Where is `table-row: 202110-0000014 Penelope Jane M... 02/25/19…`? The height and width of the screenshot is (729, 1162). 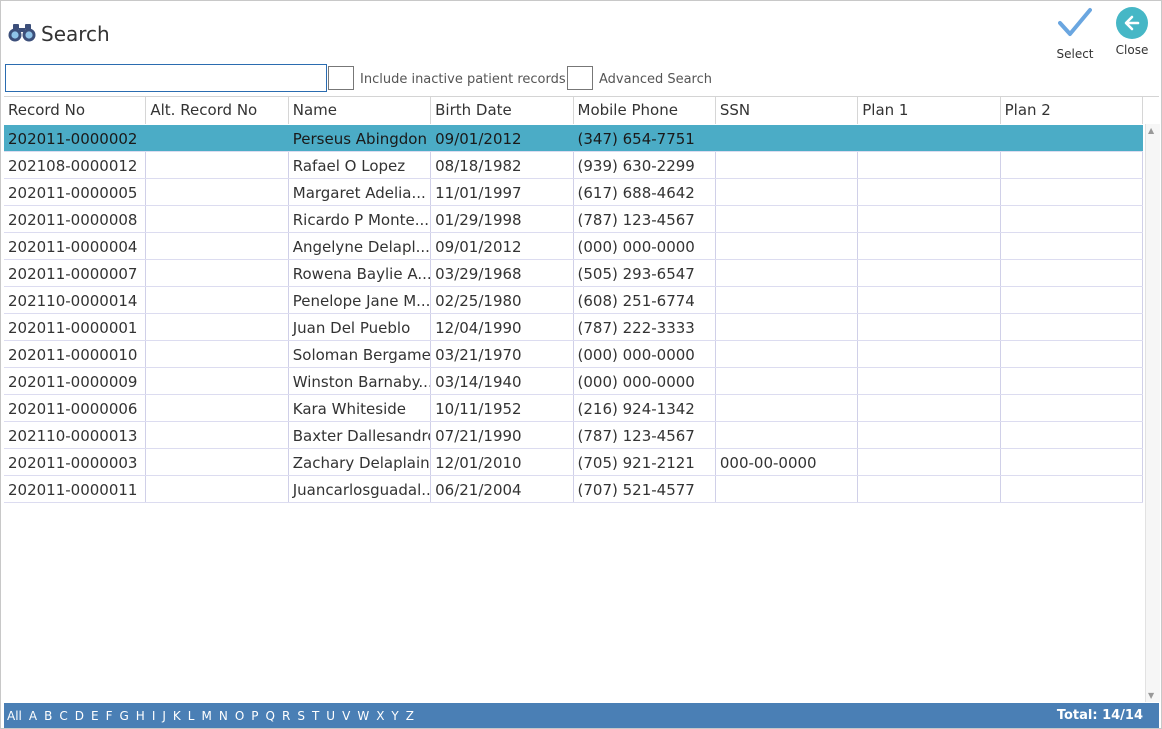
table-row: 202110-0000014 Penelope Jane M... 02/25/19… is located at coordinates (573, 300).